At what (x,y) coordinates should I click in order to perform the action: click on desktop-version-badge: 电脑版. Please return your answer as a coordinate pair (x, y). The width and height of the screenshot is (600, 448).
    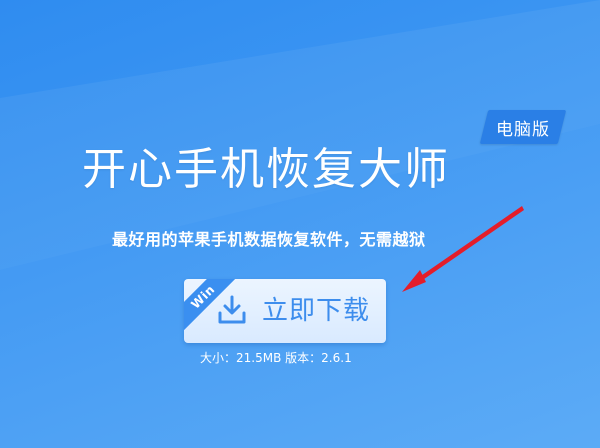
    Looking at the image, I should click on (523, 127).